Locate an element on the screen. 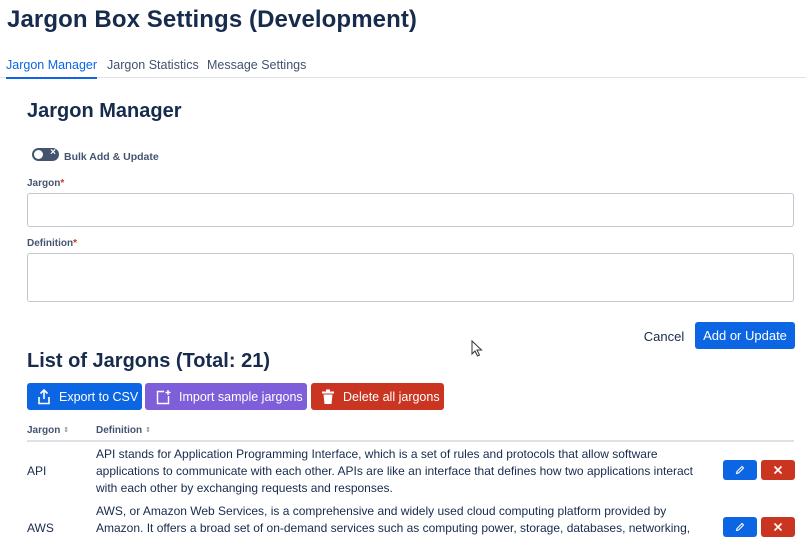  column-header-definition-label: Definition is located at coordinates (119, 430).